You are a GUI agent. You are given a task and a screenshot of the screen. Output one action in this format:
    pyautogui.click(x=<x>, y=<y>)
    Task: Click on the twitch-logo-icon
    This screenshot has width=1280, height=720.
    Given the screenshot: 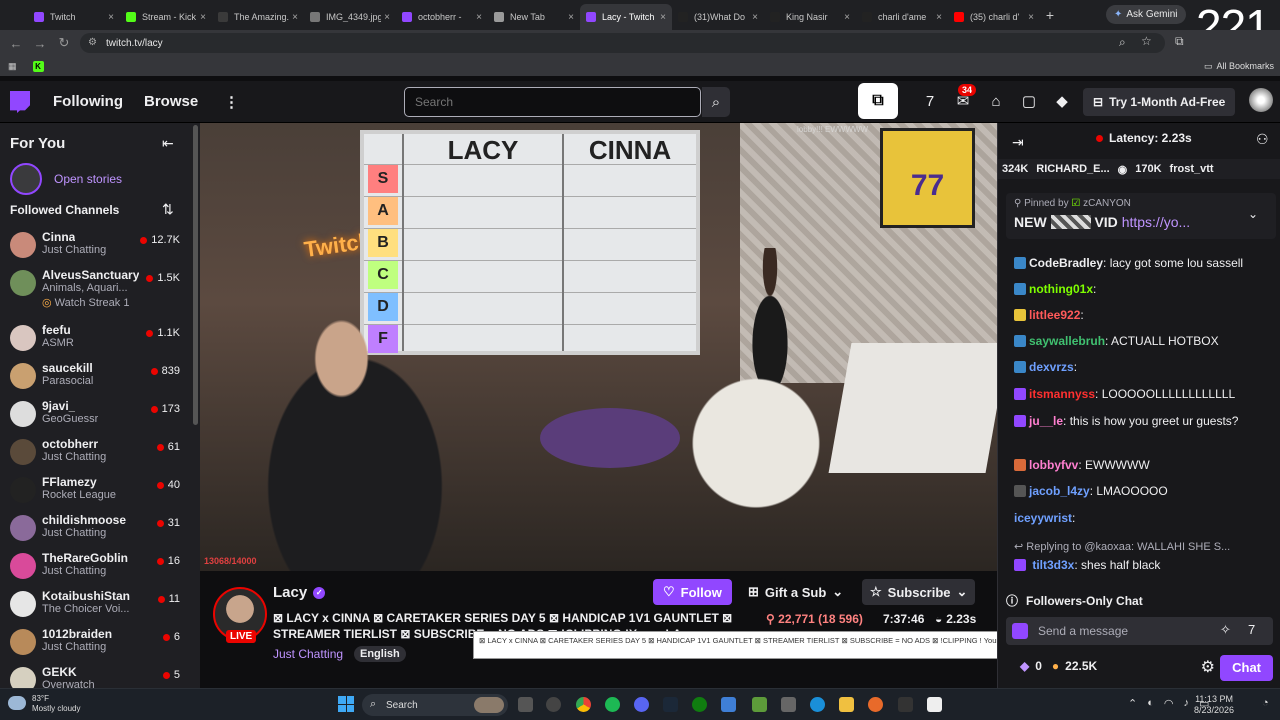 What is the action you would take?
    pyautogui.click(x=20, y=102)
    